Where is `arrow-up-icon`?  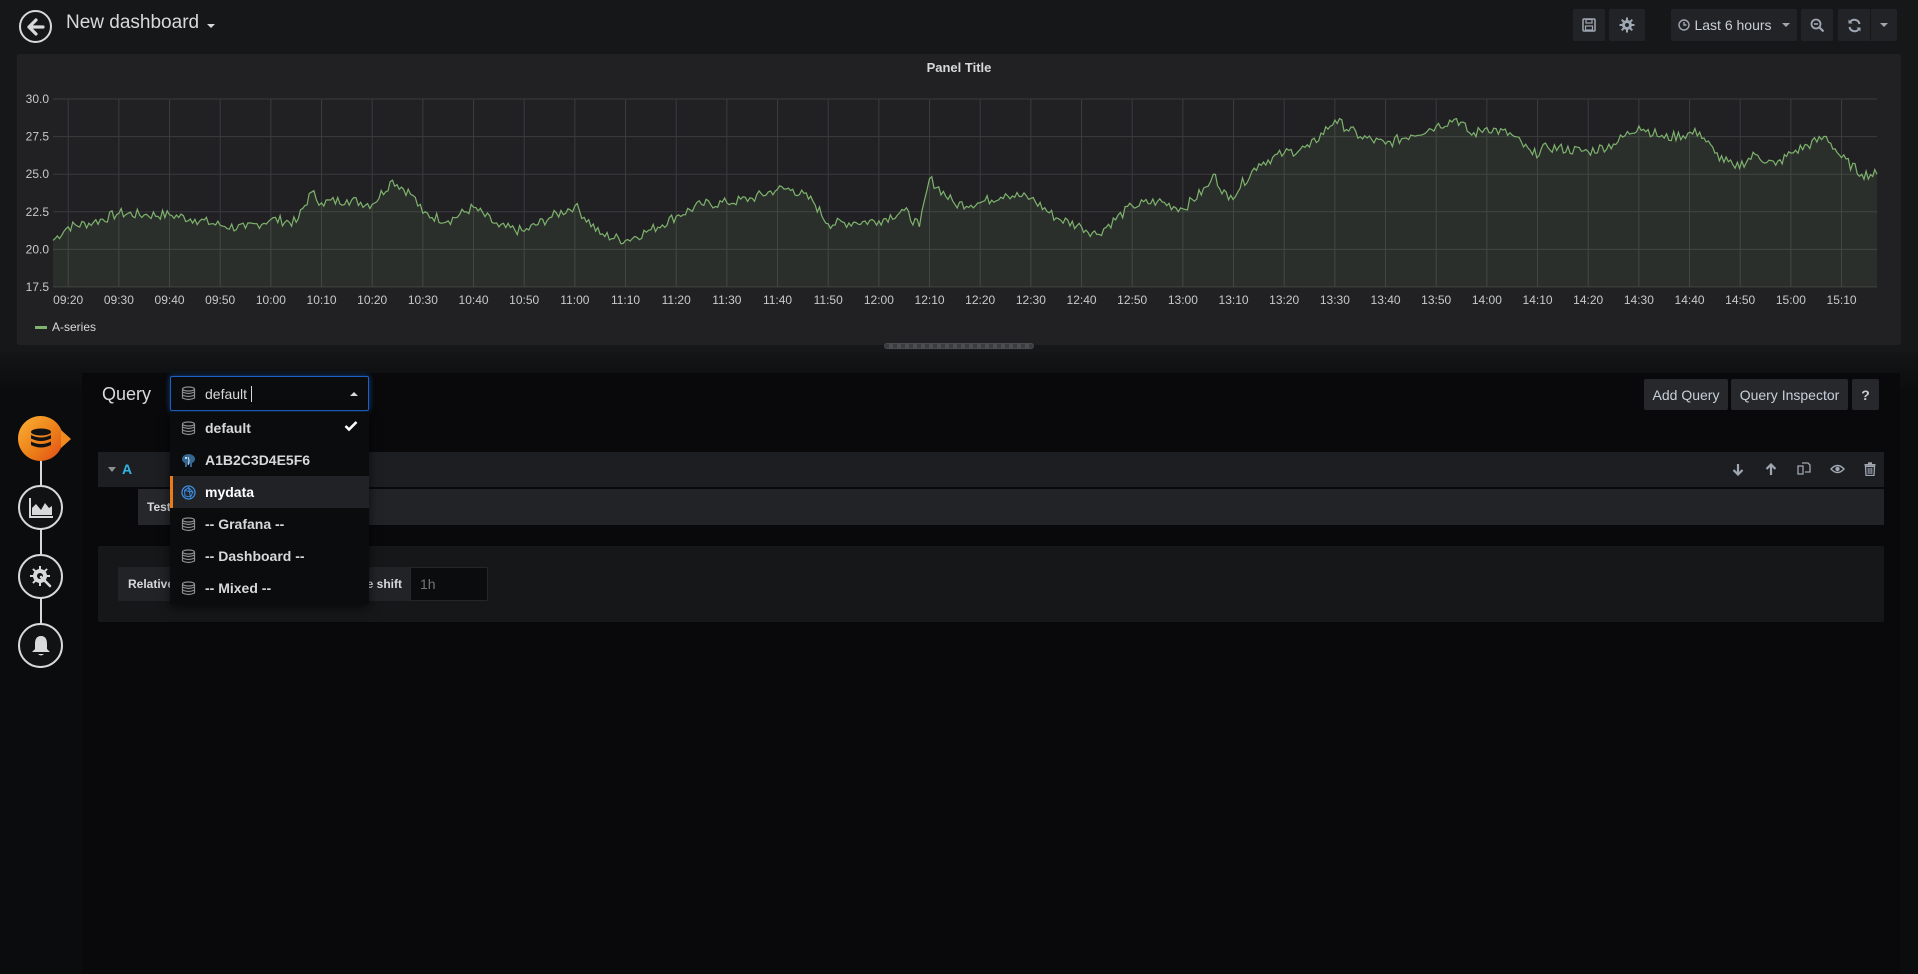 arrow-up-icon is located at coordinates (1771, 468).